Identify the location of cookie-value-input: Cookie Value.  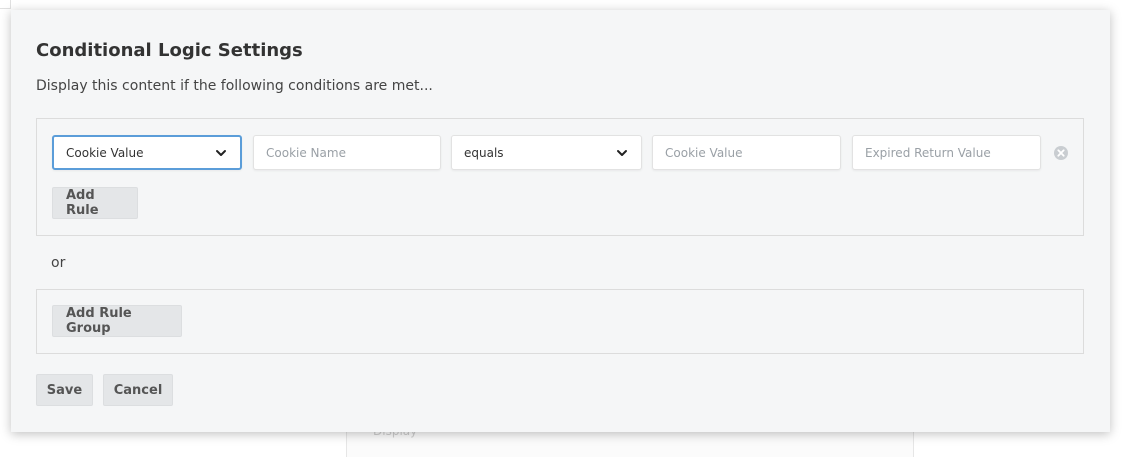
(746, 152).